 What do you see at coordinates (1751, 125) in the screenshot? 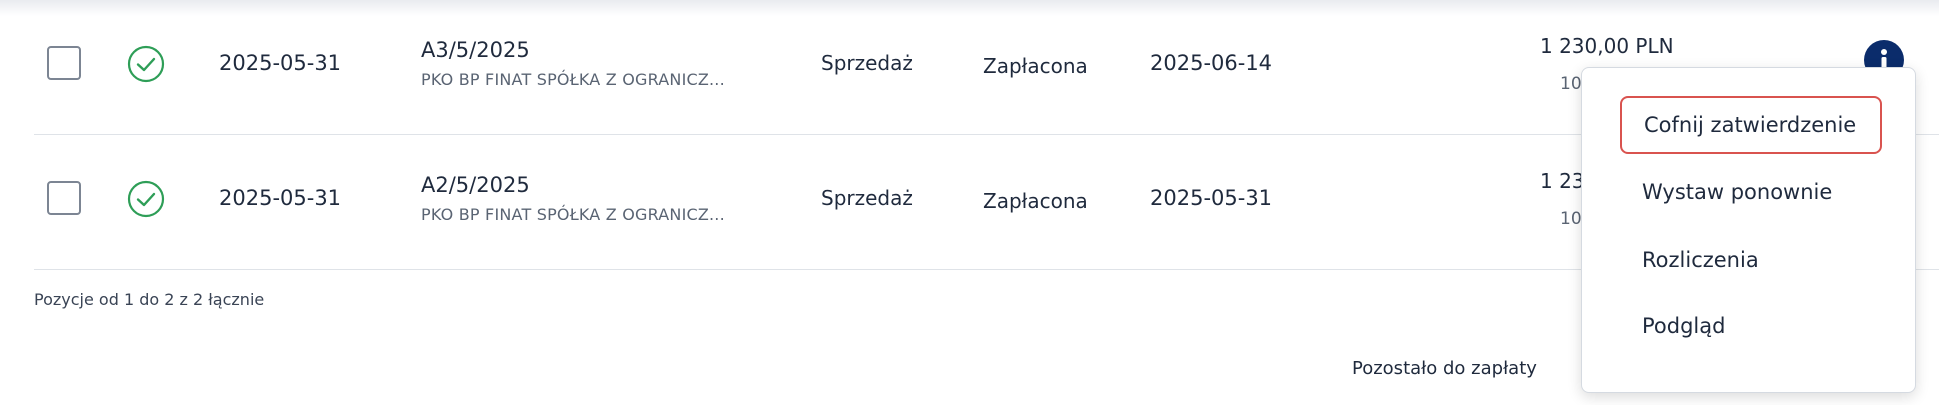
I see `menu-item-cofnij-zatwierdzenie: Cofnij zatwierdzenie` at bounding box center [1751, 125].